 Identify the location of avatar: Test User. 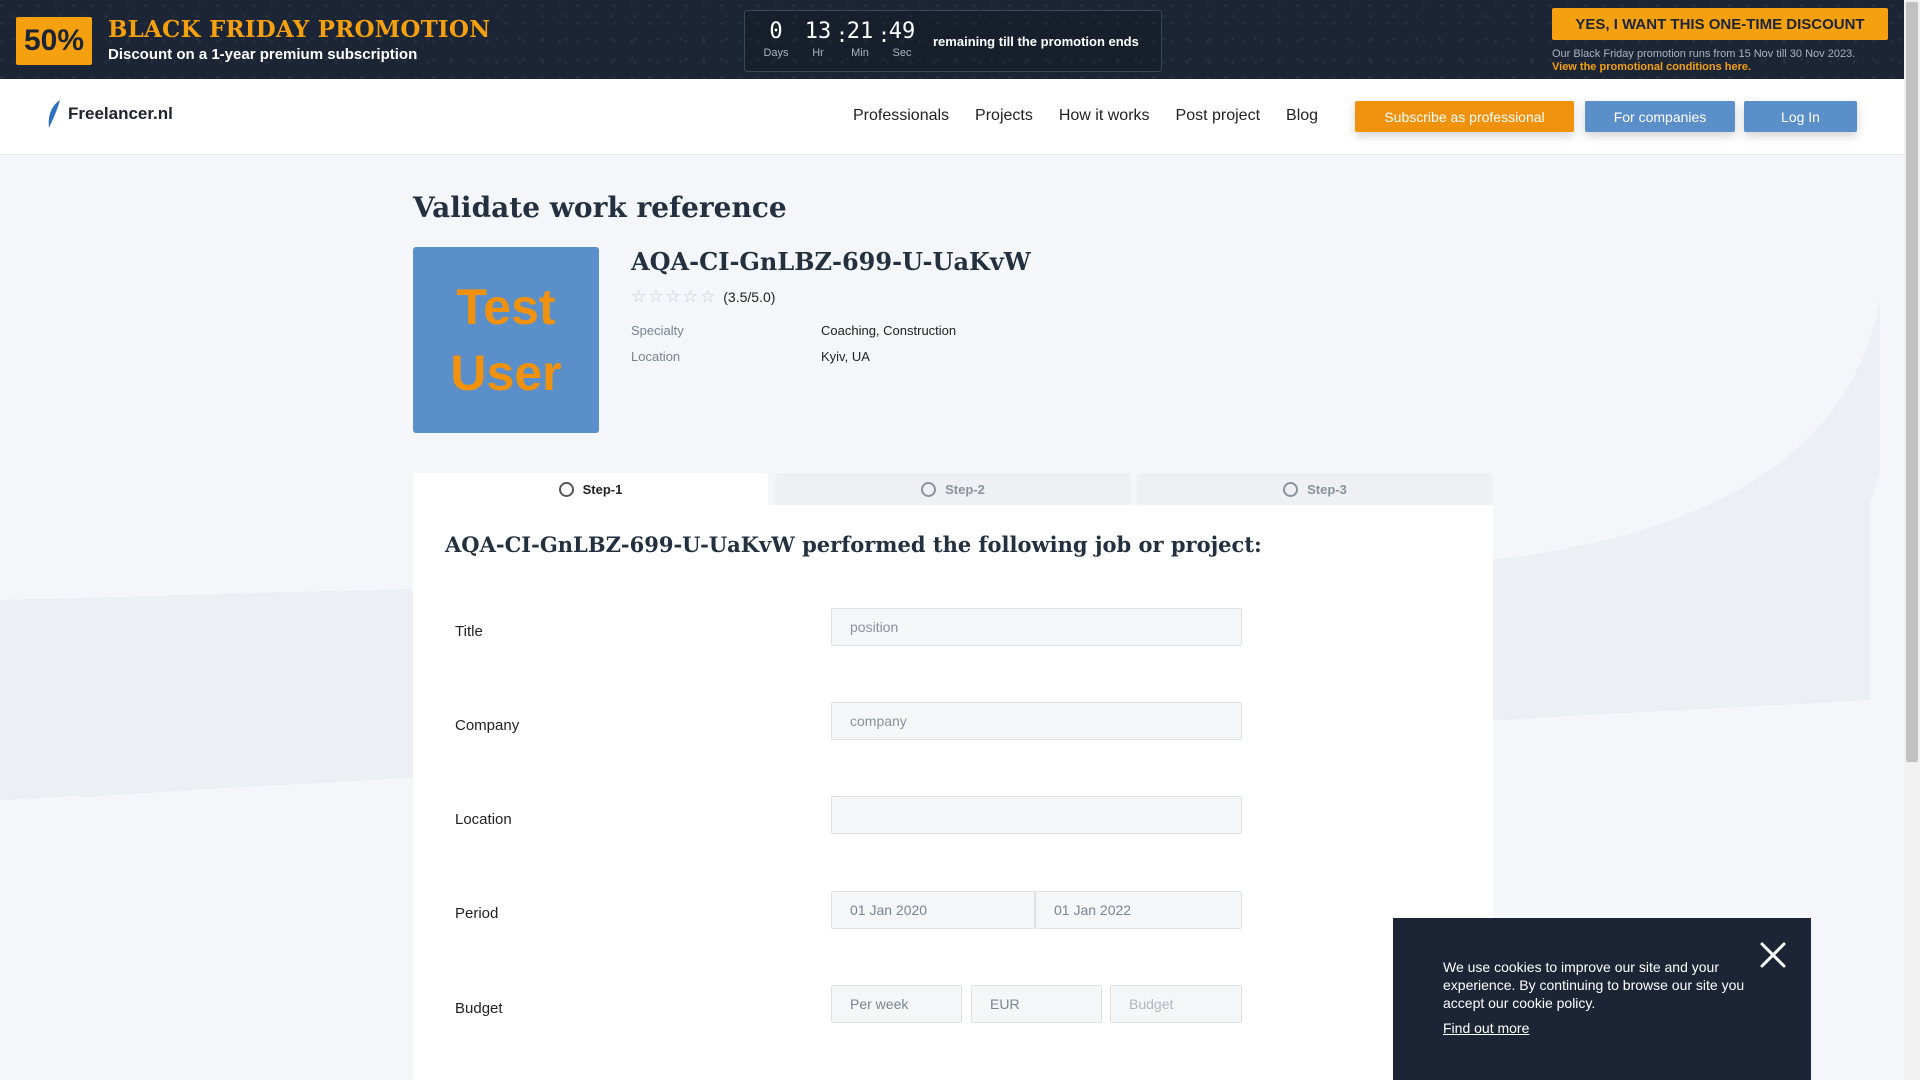
(506, 340).